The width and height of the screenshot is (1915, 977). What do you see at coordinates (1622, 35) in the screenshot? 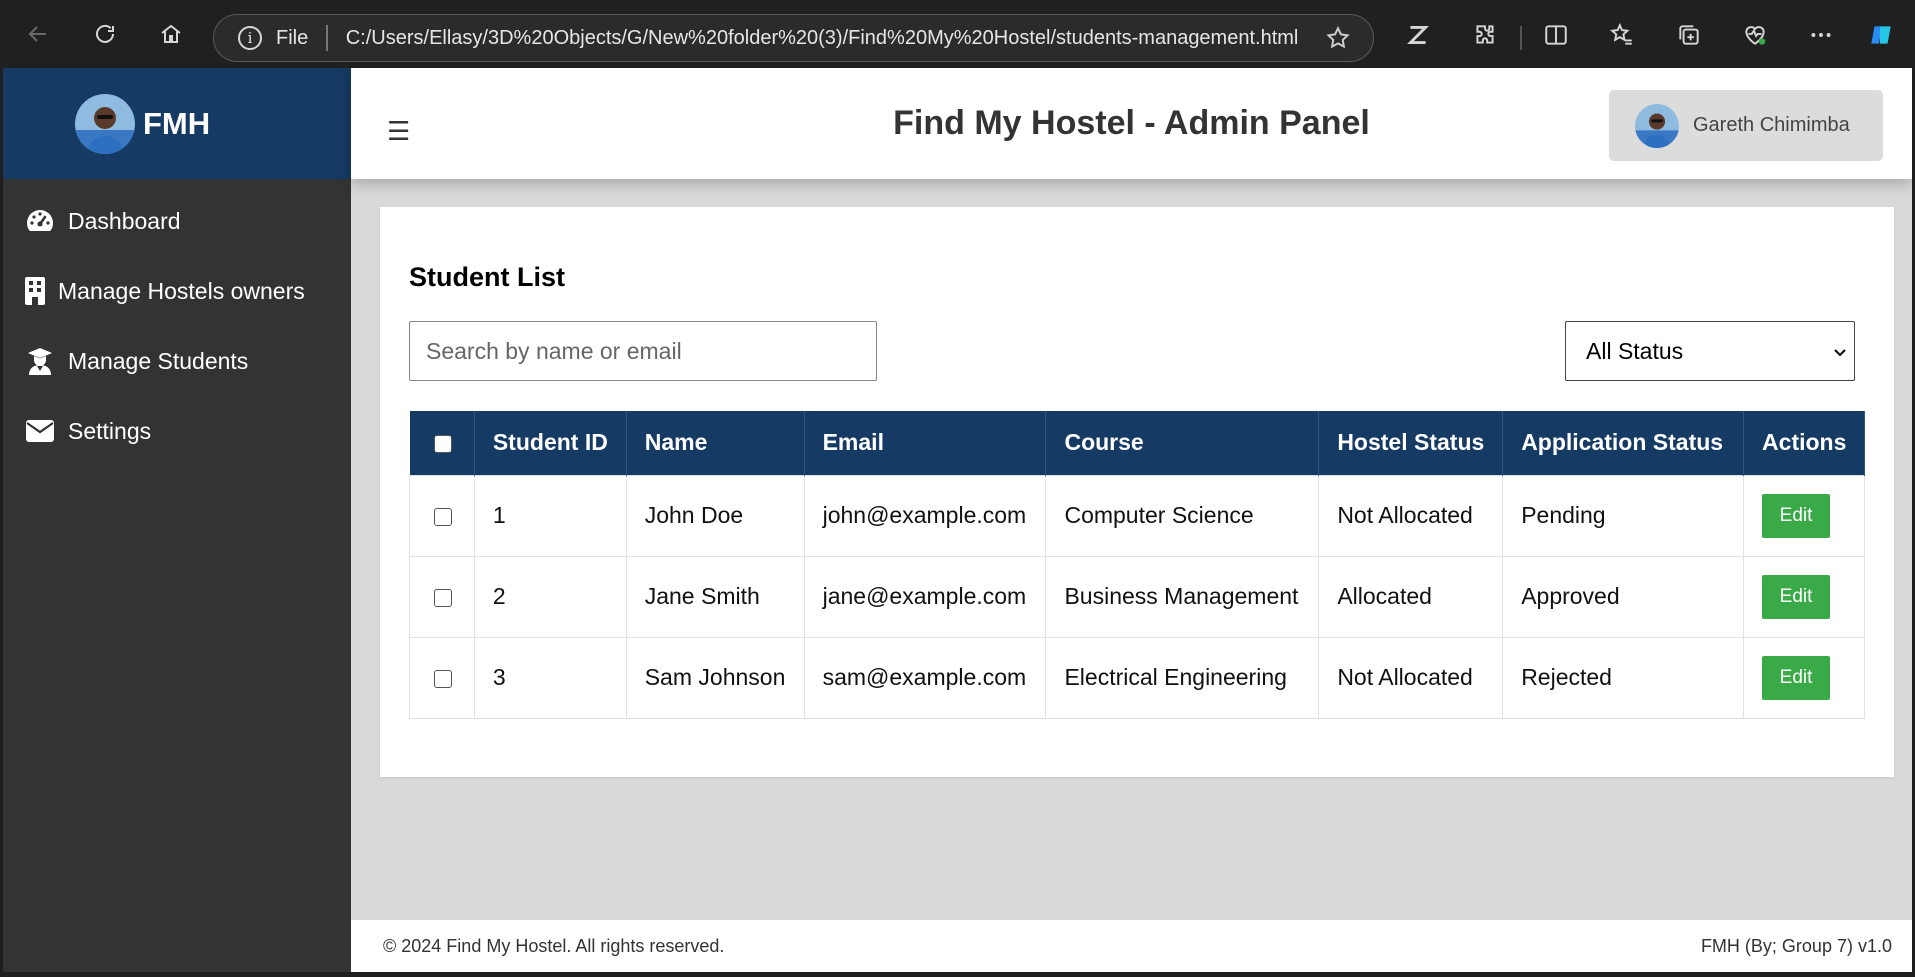
I see `favorites-icon` at bounding box center [1622, 35].